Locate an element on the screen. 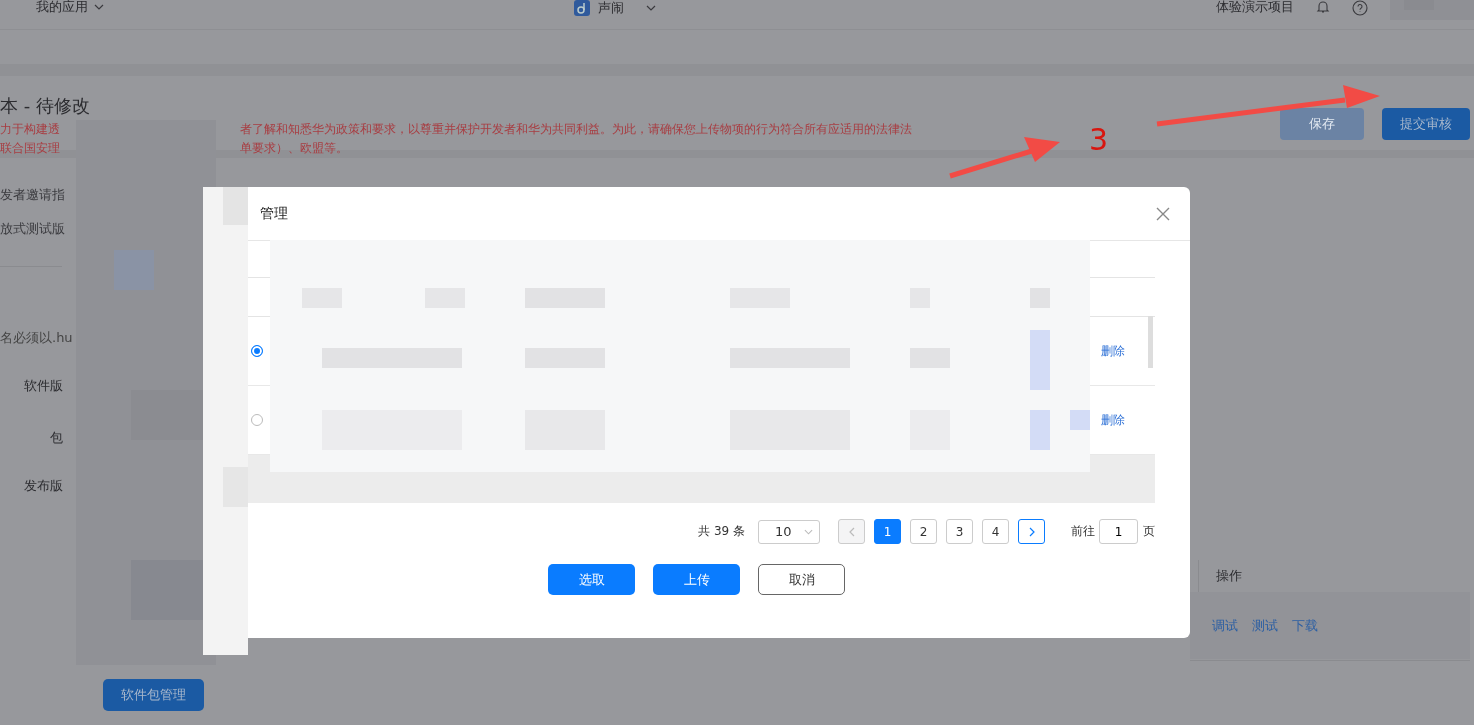 This screenshot has height=725, width=1474. help-icon is located at coordinates (1360, 8).